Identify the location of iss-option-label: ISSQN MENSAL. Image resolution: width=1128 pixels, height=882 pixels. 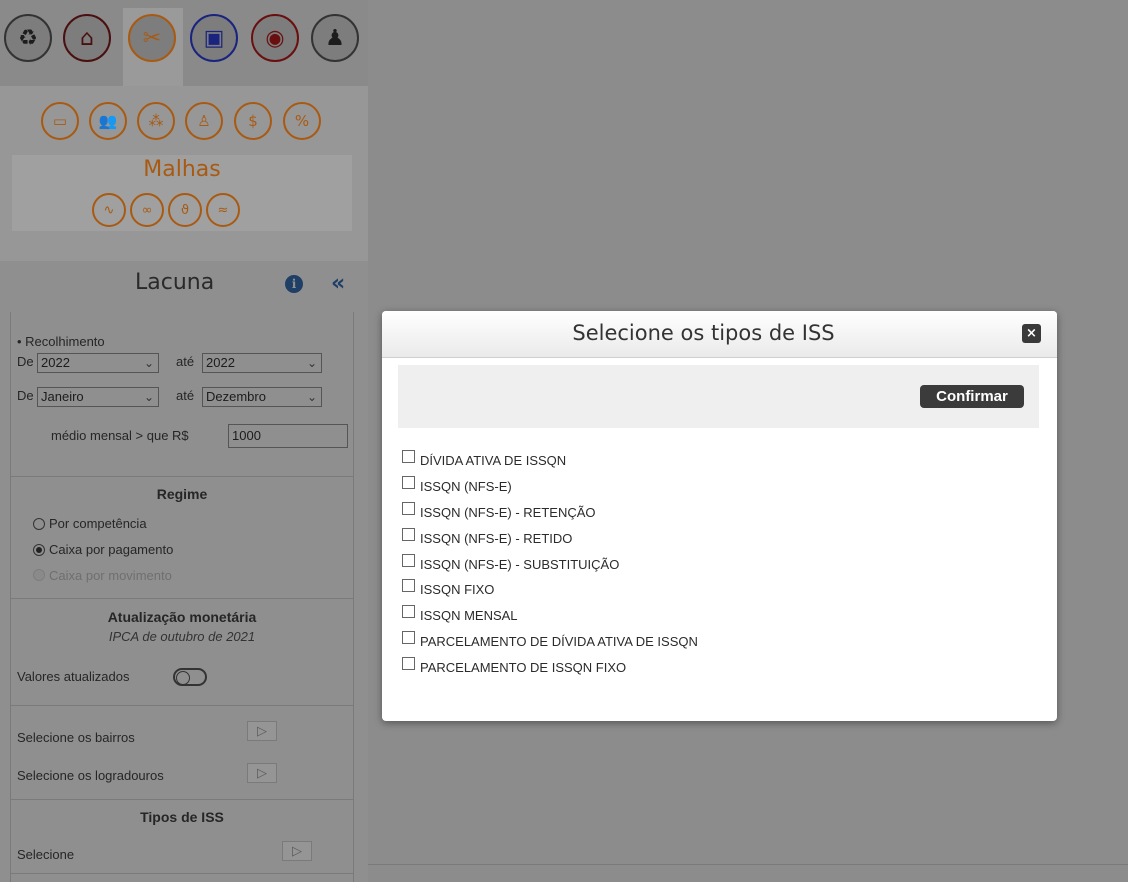
(469, 616).